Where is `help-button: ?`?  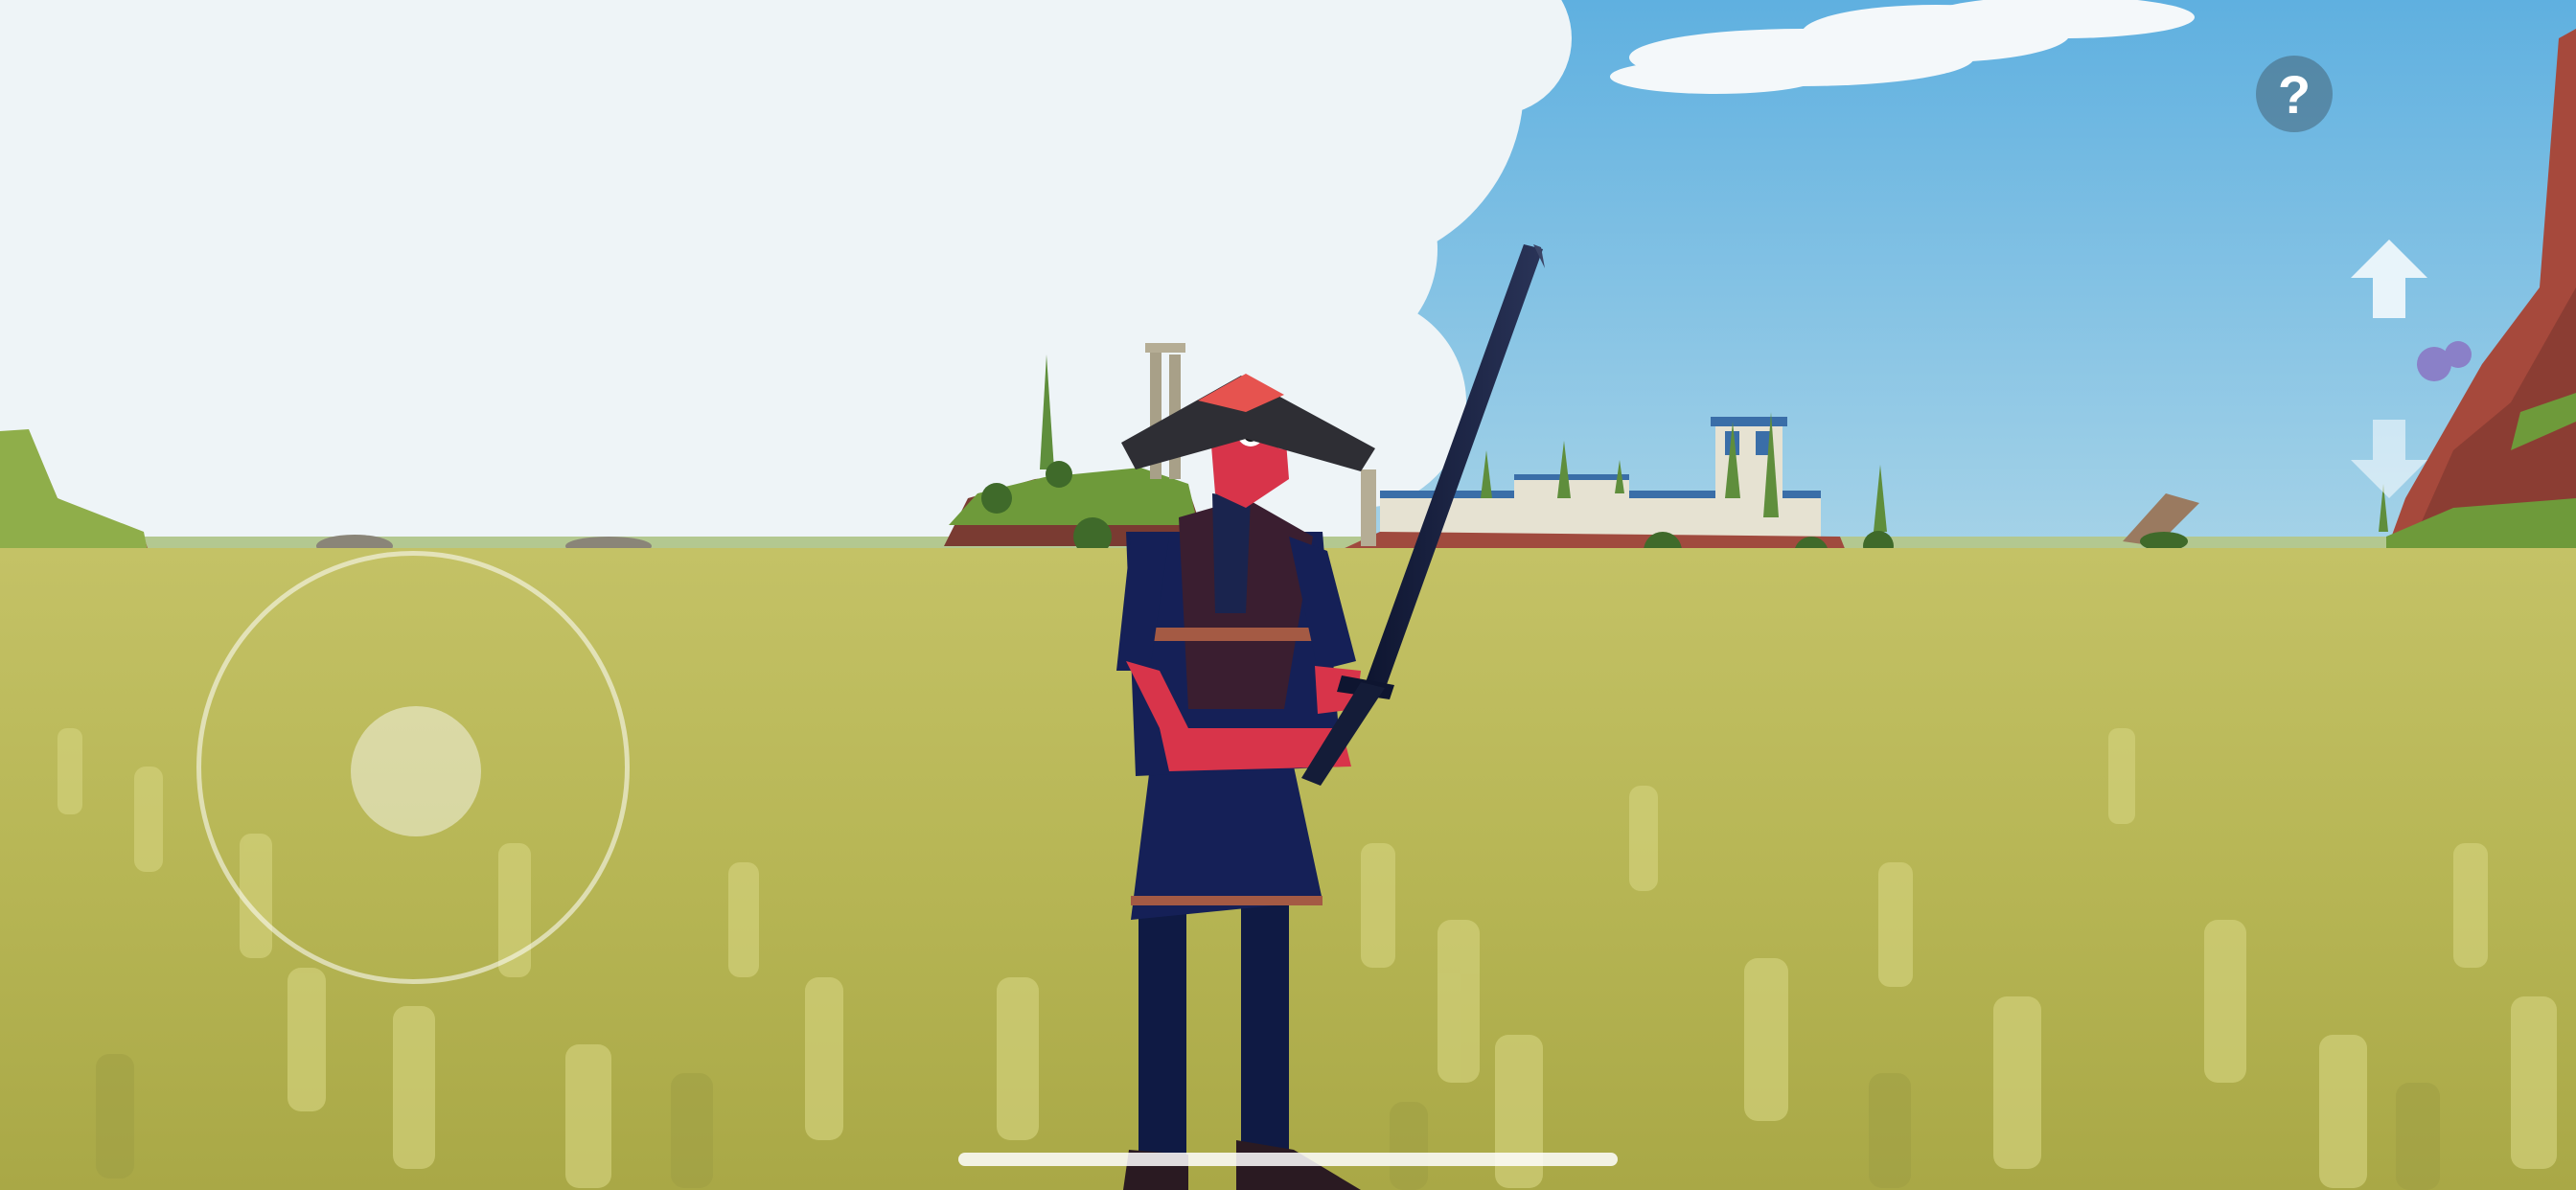 help-button: ? is located at coordinates (2294, 94).